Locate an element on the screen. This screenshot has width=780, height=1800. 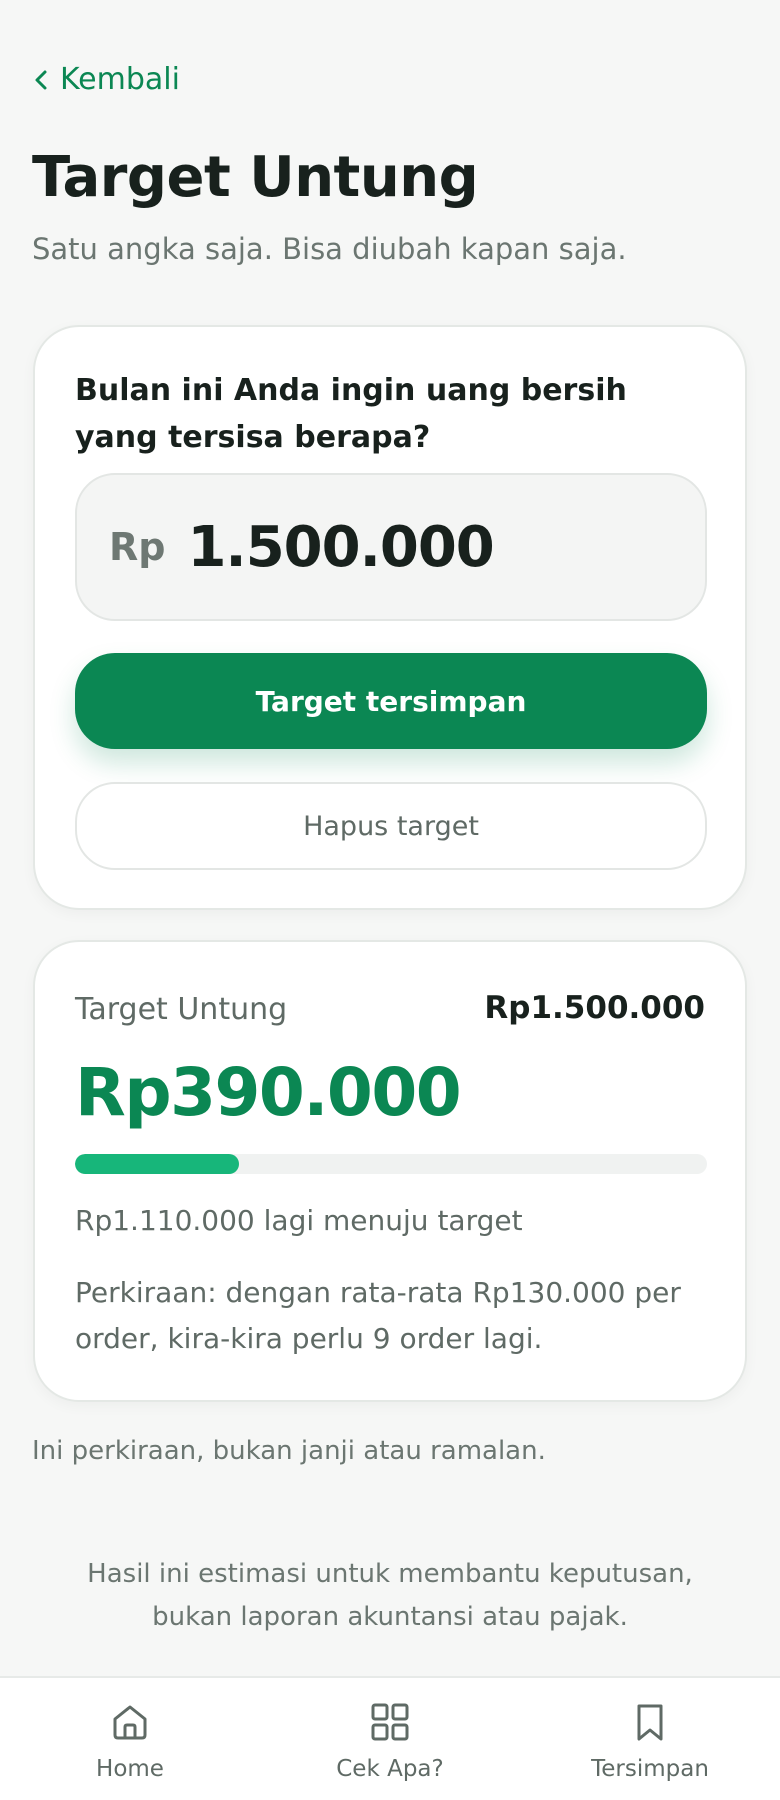
grid-icon is located at coordinates (390, 1722).